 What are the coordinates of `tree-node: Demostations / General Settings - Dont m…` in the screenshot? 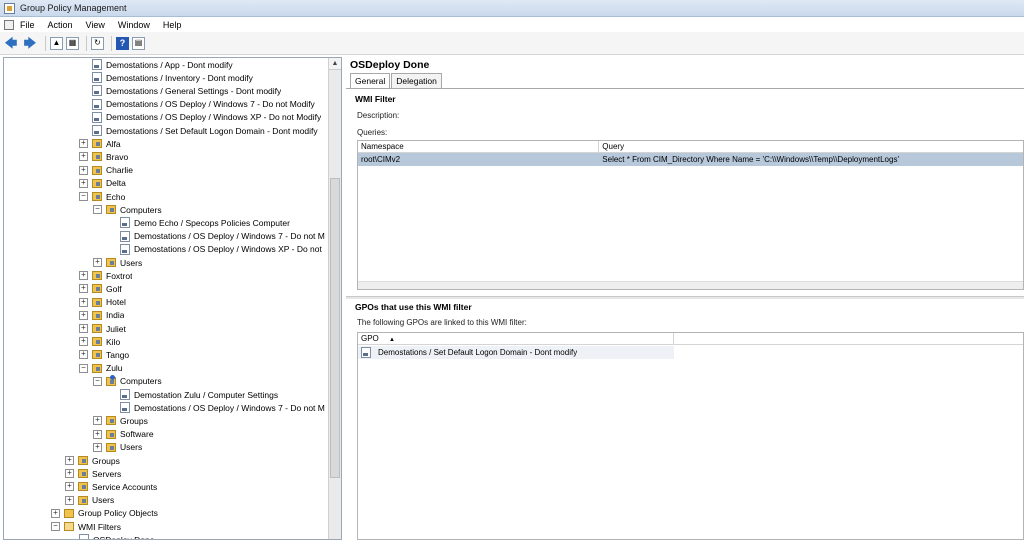 It's located at (186, 90).